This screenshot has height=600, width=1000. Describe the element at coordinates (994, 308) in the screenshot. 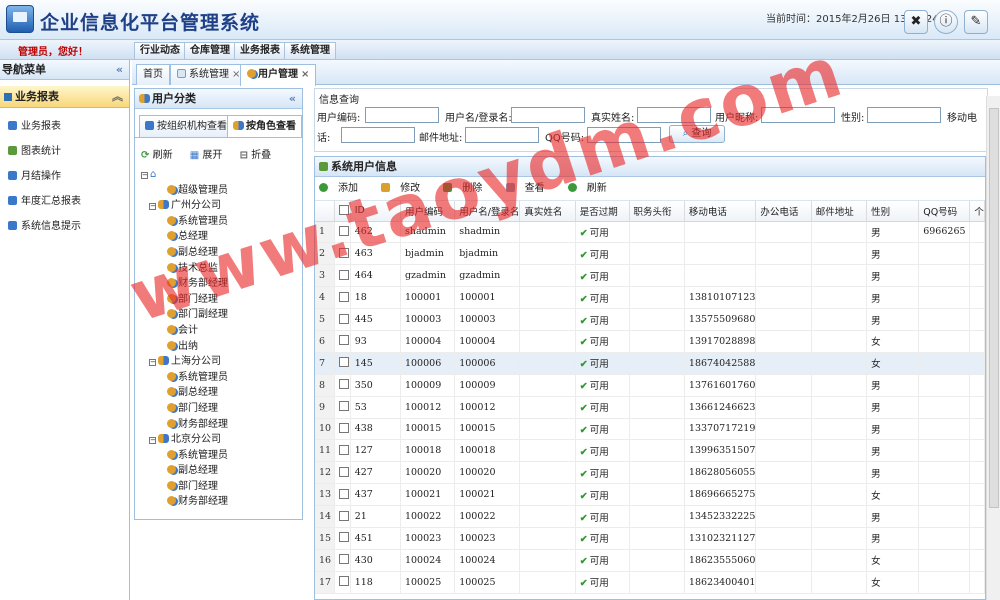

I see `scrollbar-thumb` at that location.